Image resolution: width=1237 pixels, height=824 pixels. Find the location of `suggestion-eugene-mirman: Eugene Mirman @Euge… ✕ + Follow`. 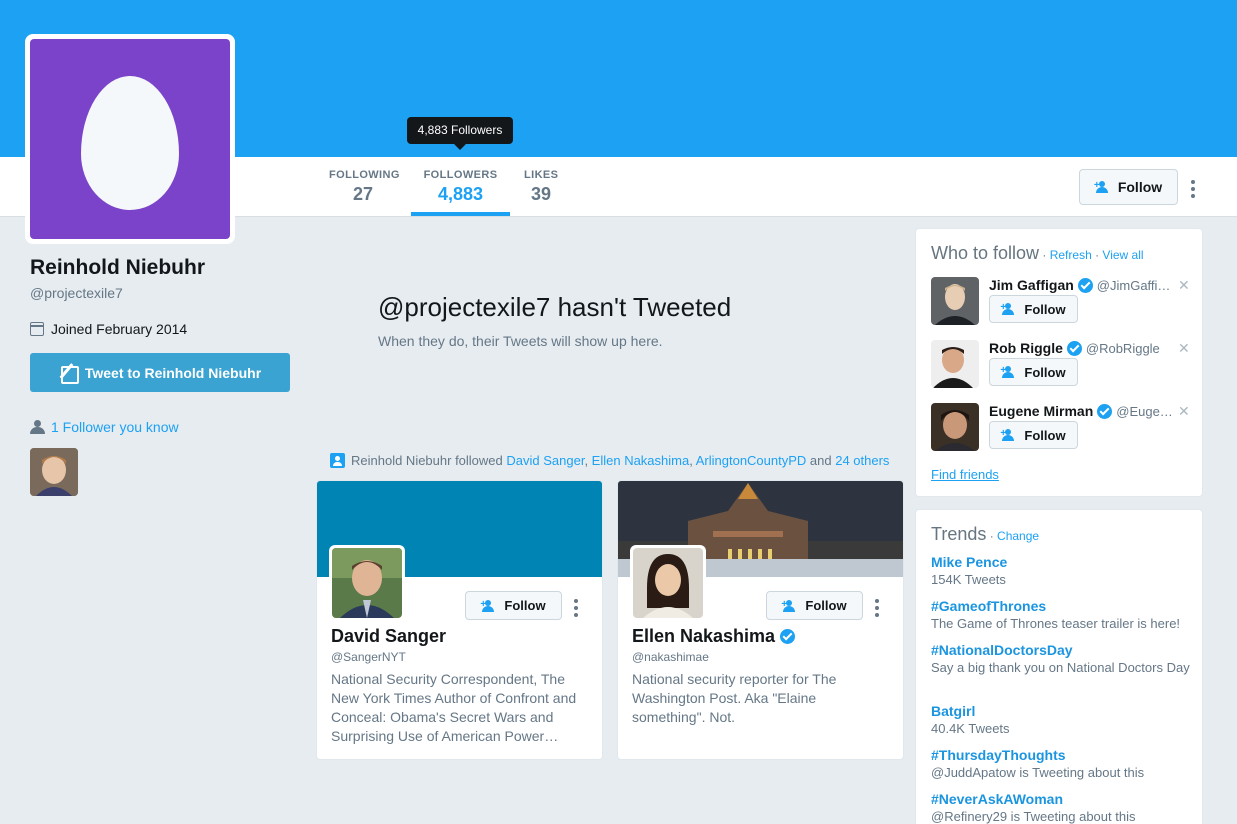

suggestion-eugene-mirman: Eugene Mirman @Euge… ✕ + Follow is located at coordinates (1062, 429).